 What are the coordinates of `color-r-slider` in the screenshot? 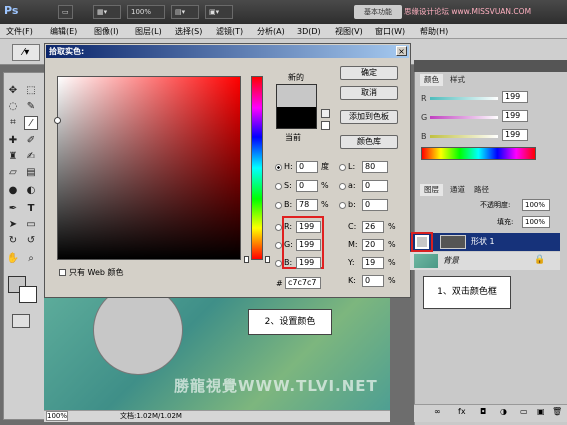 It's located at (464, 98).